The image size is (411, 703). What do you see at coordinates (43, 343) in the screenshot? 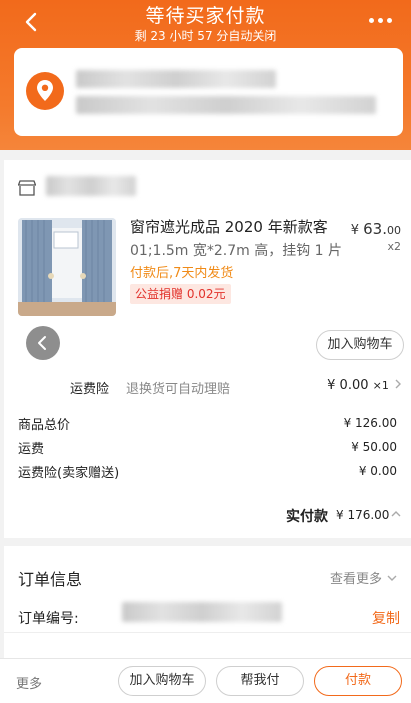
I see `floating-back-icon` at bounding box center [43, 343].